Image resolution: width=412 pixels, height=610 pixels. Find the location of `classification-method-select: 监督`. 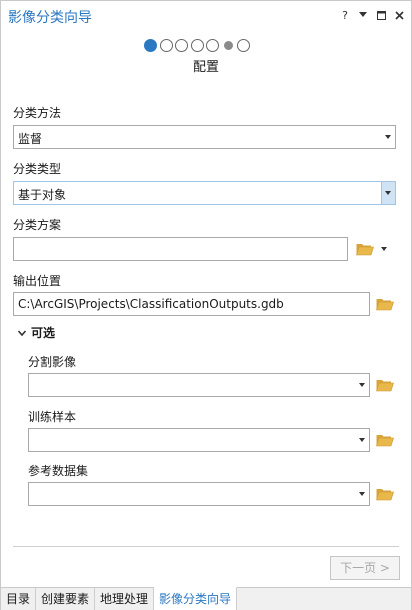

classification-method-select: 监督 is located at coordinates (204, 137).